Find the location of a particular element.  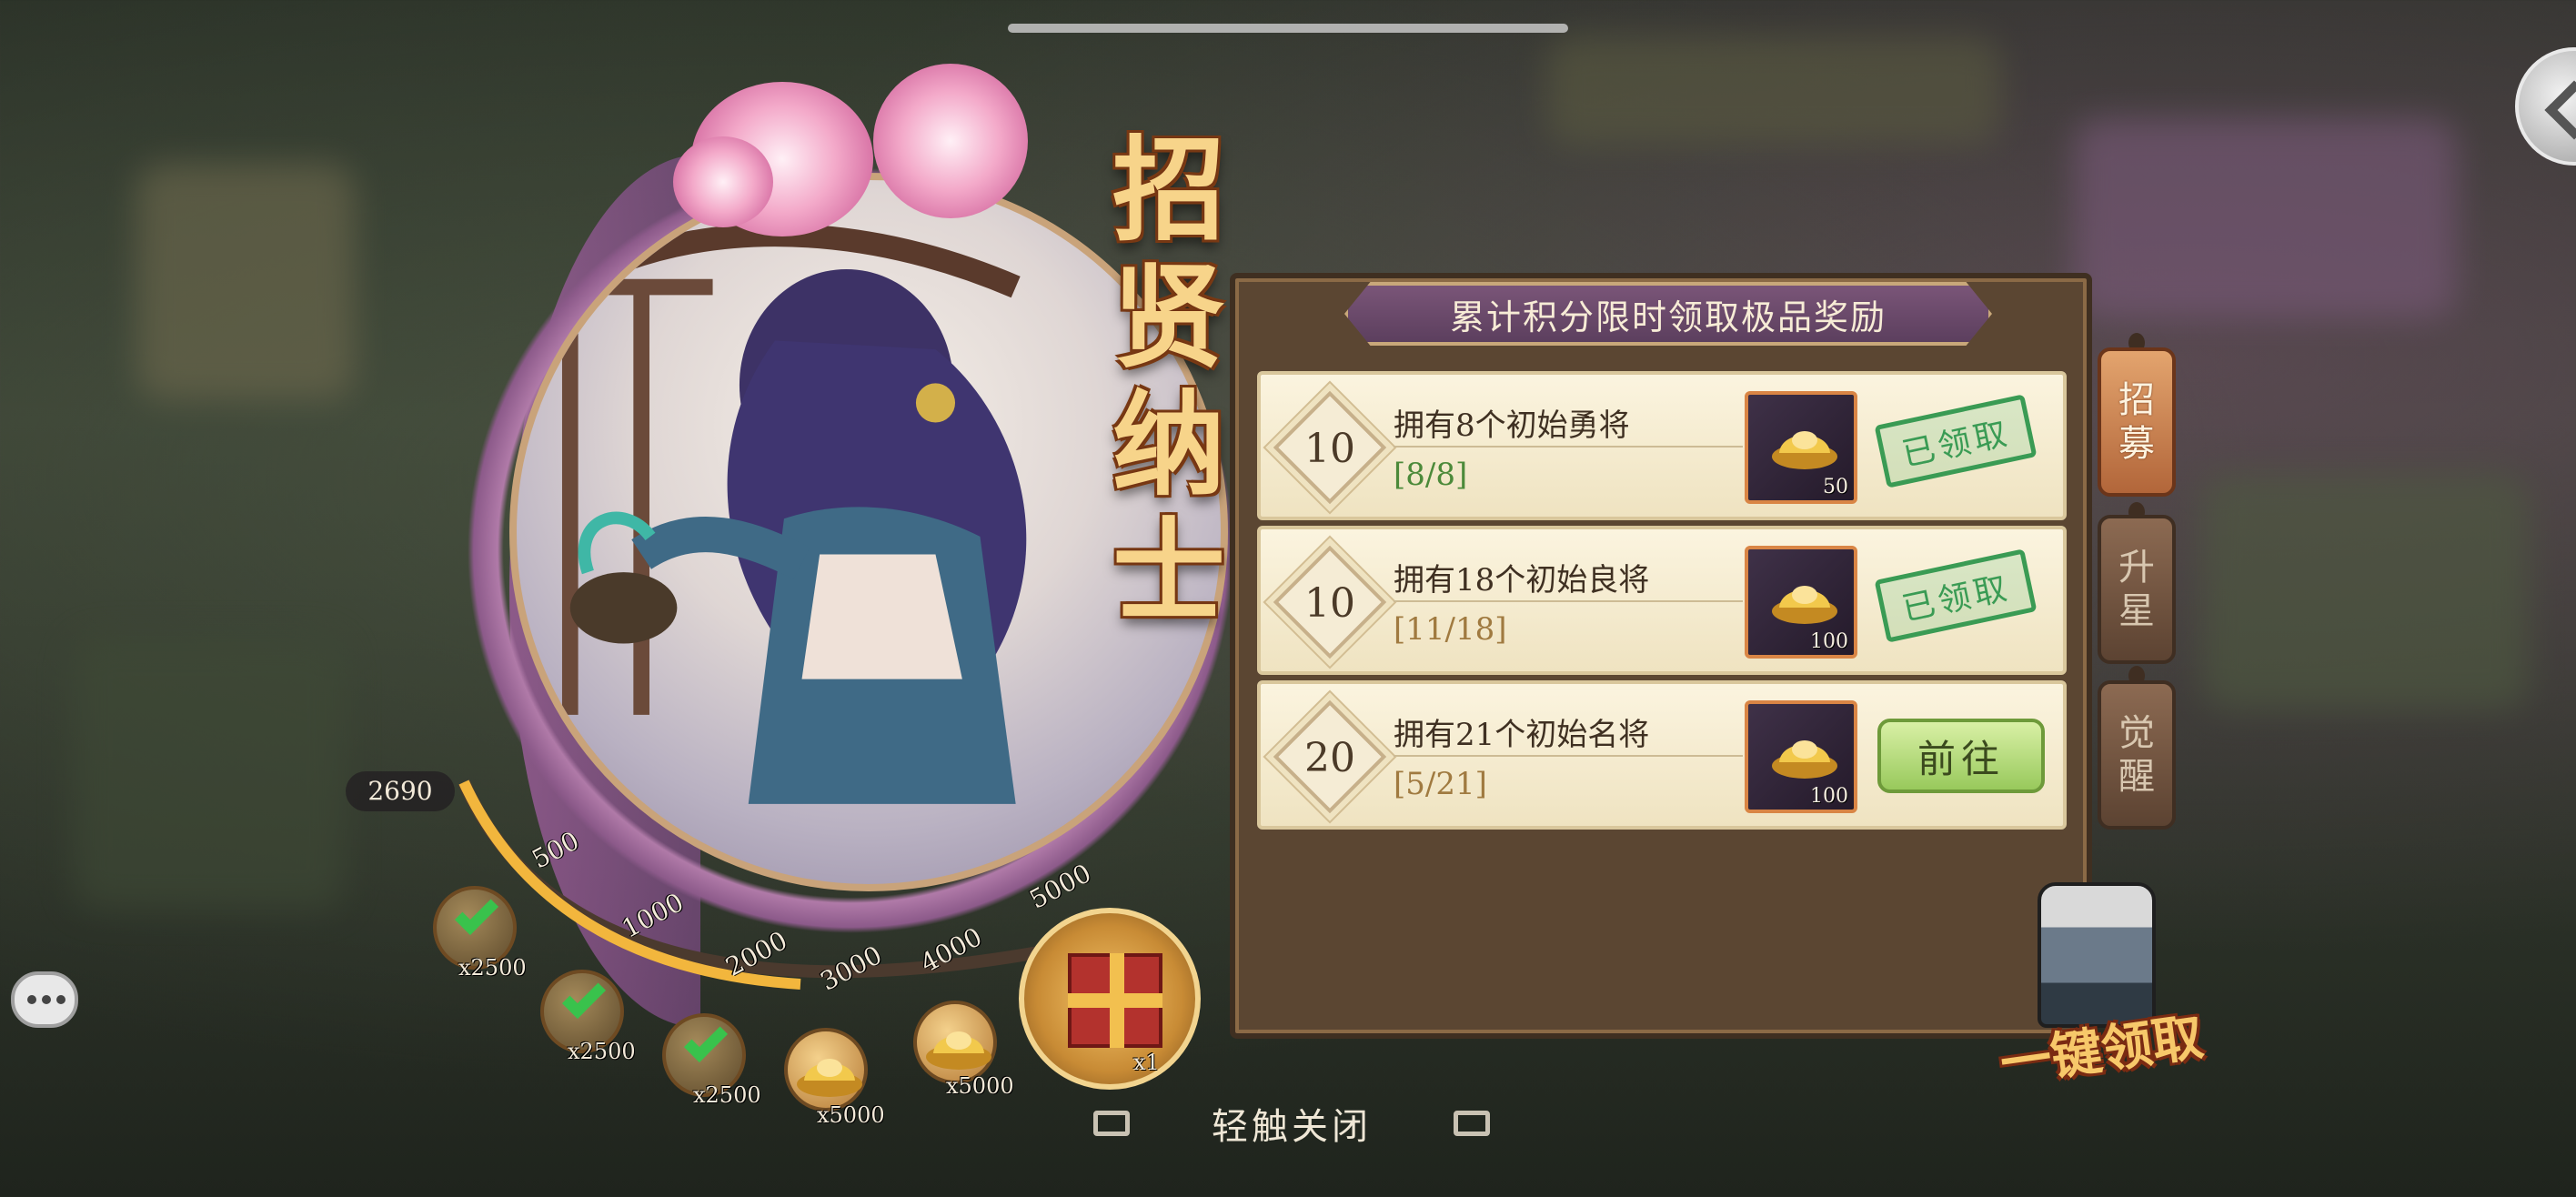

task-title: 拥有18个初始良将 is located at coordinates (1522, 580).